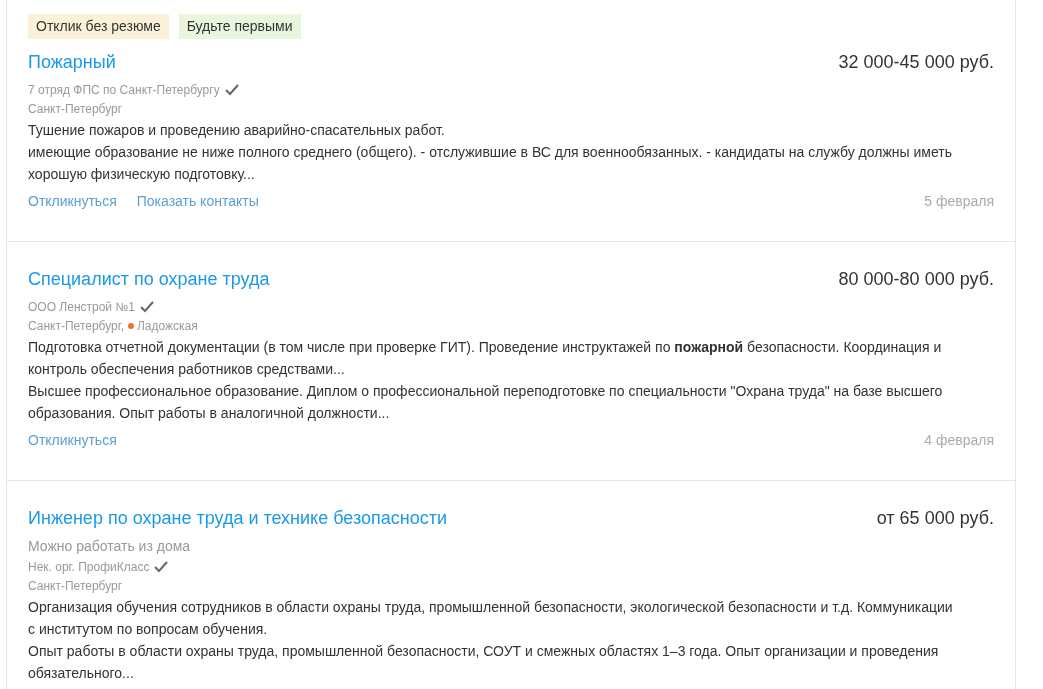 The height and width of the screenshot is (689, 1043). I want to click on publish-date: 4 февраля, so click(959, 440).